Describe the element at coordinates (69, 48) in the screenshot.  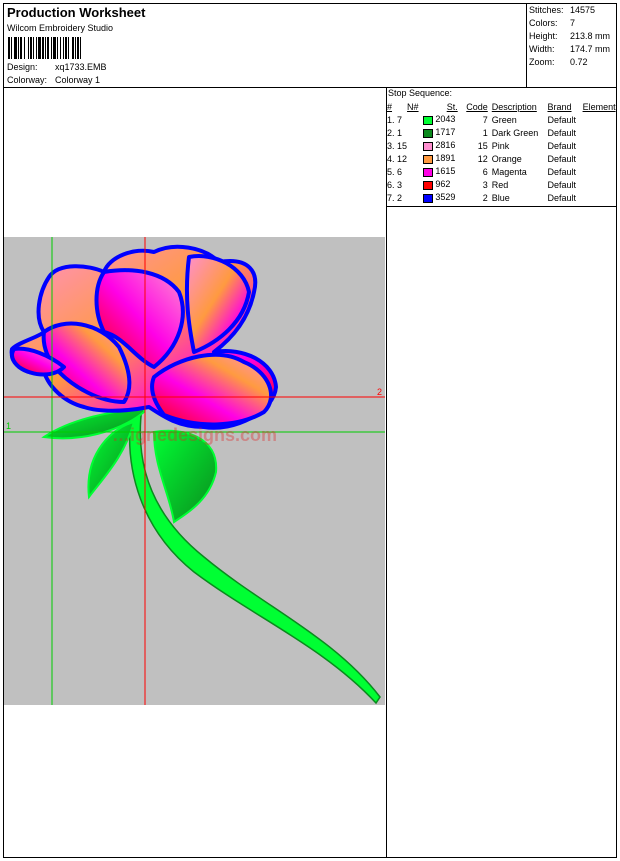
I see `barcode` at that location.